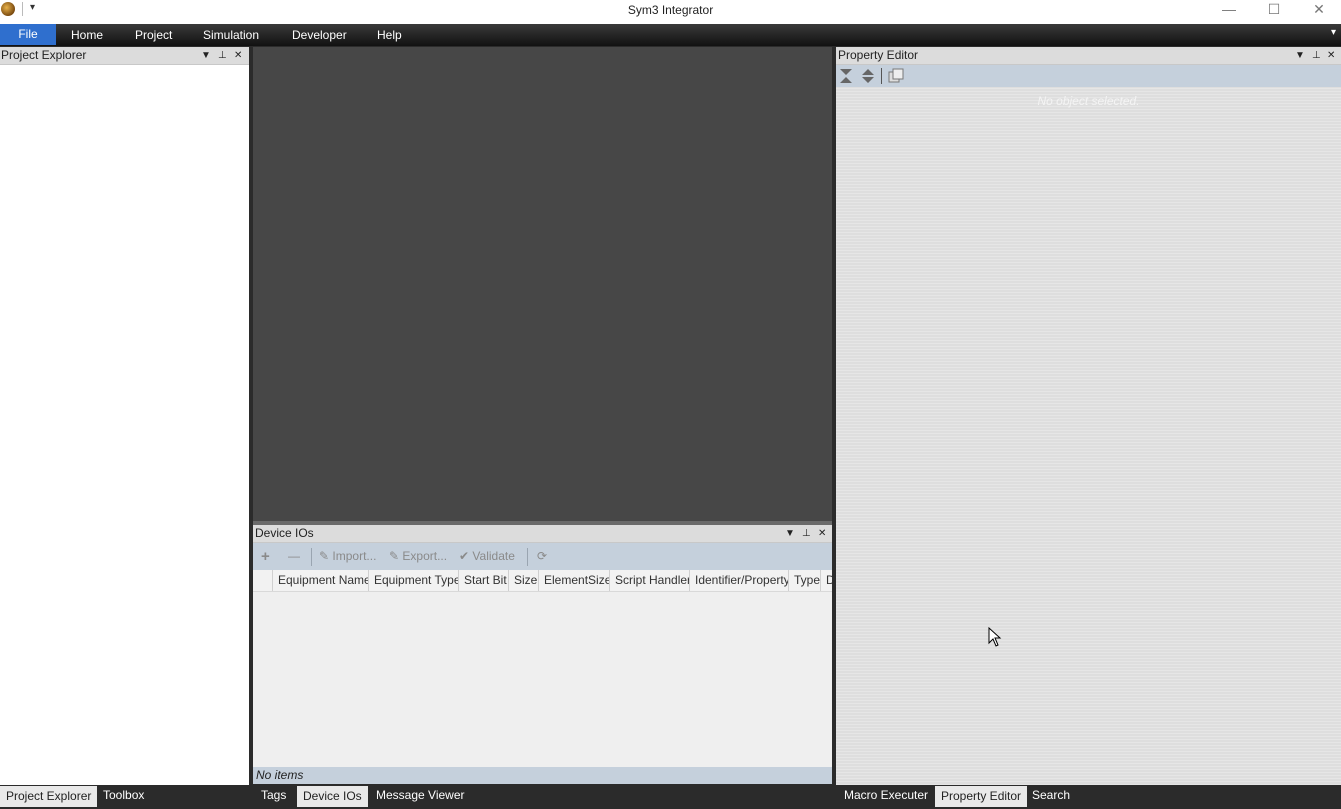 The height and width of the screenshot is (809, 1341). What do you see at coordinates (332, 796) in the screenshot?
I see `tab-device-ios: Device IOs` at bounding box center [332, 796].